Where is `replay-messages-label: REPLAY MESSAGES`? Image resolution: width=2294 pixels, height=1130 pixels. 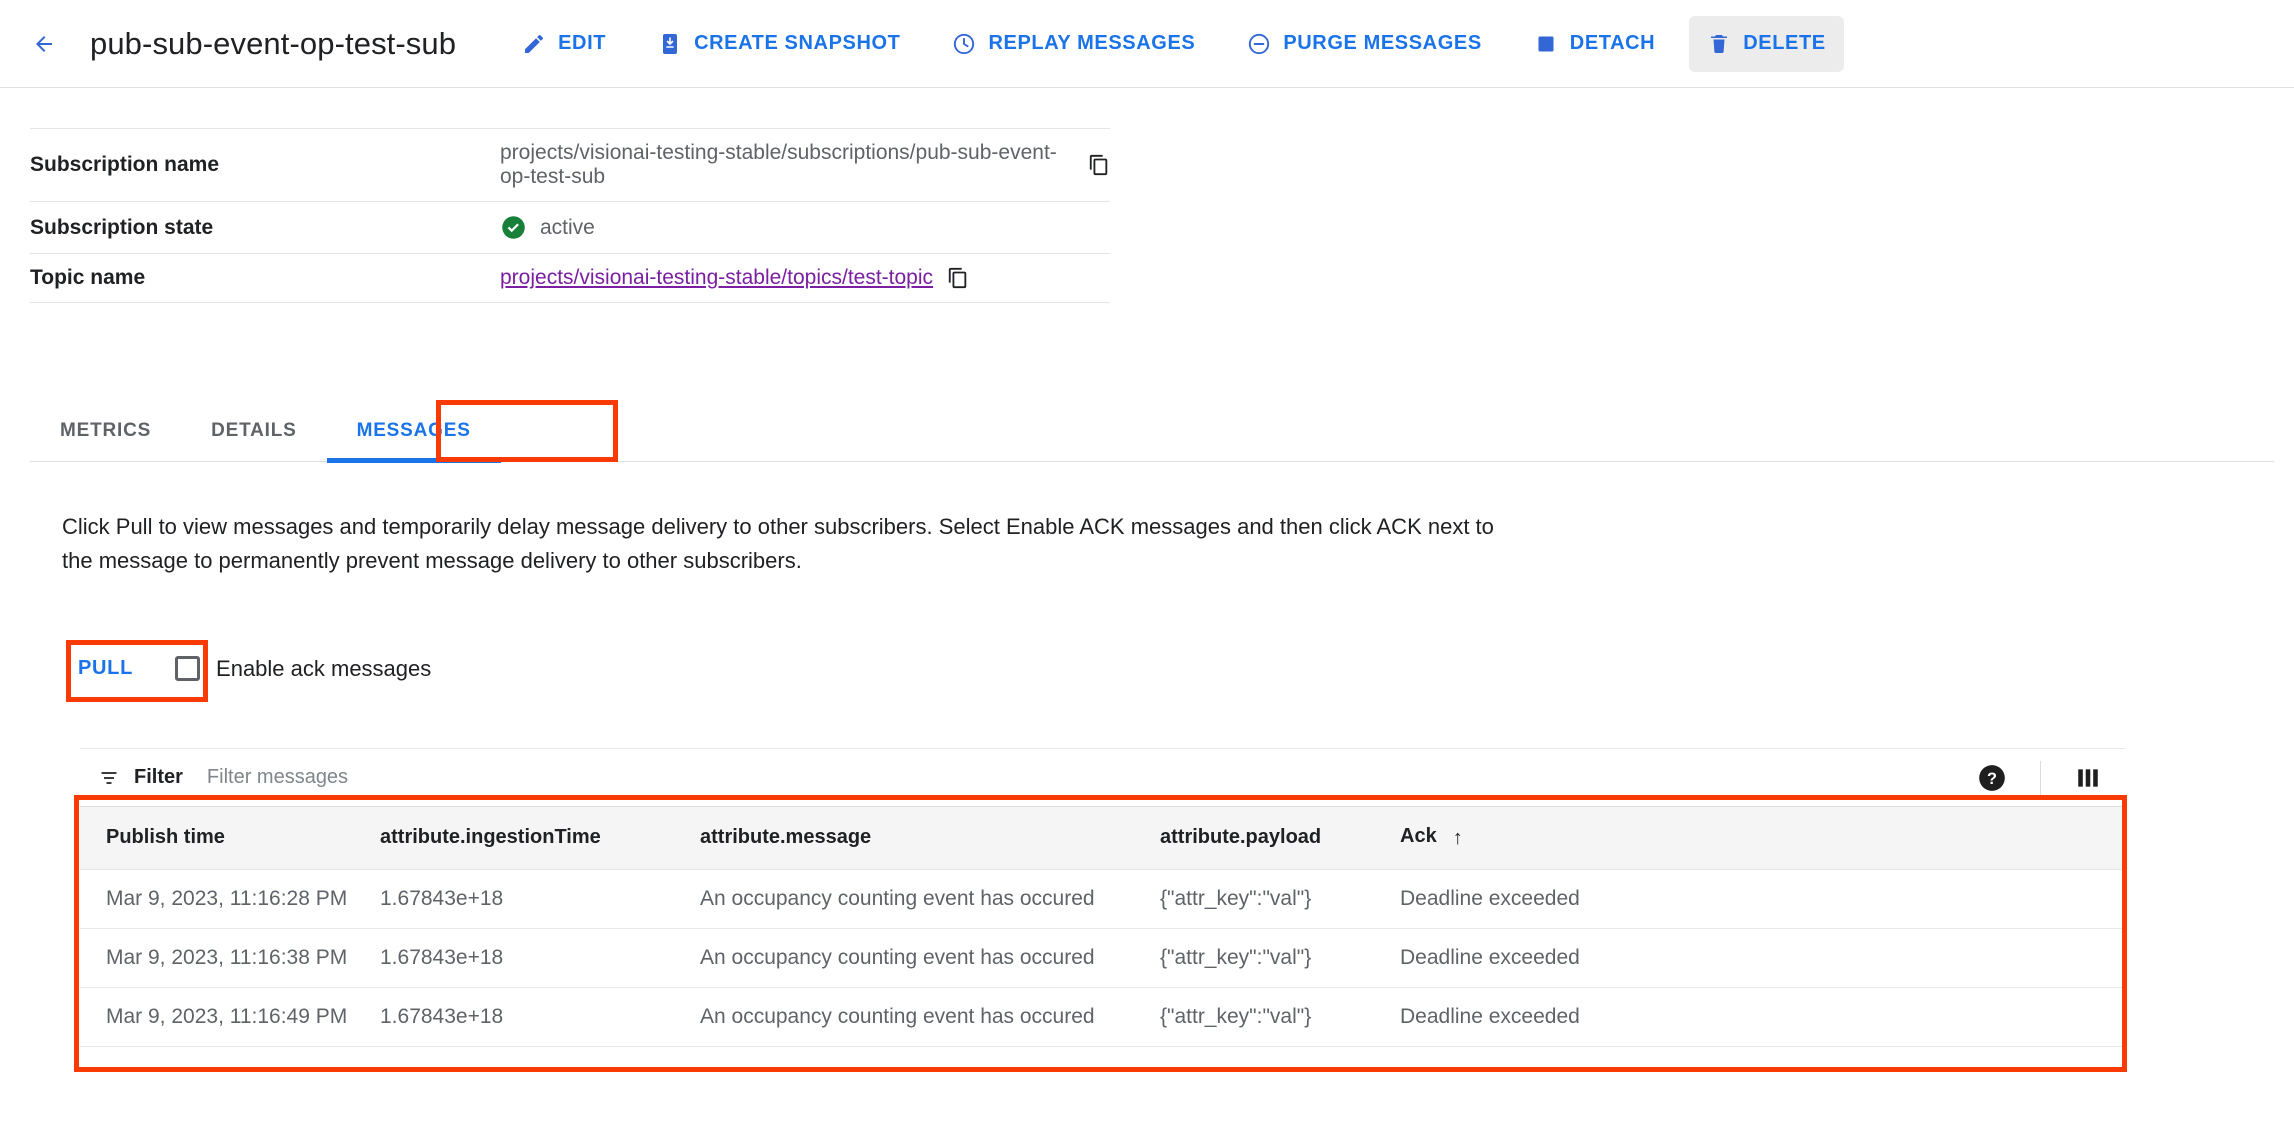 replay-messages-label: REPLAY MESSAGES is located at coordinates (1092, 43).